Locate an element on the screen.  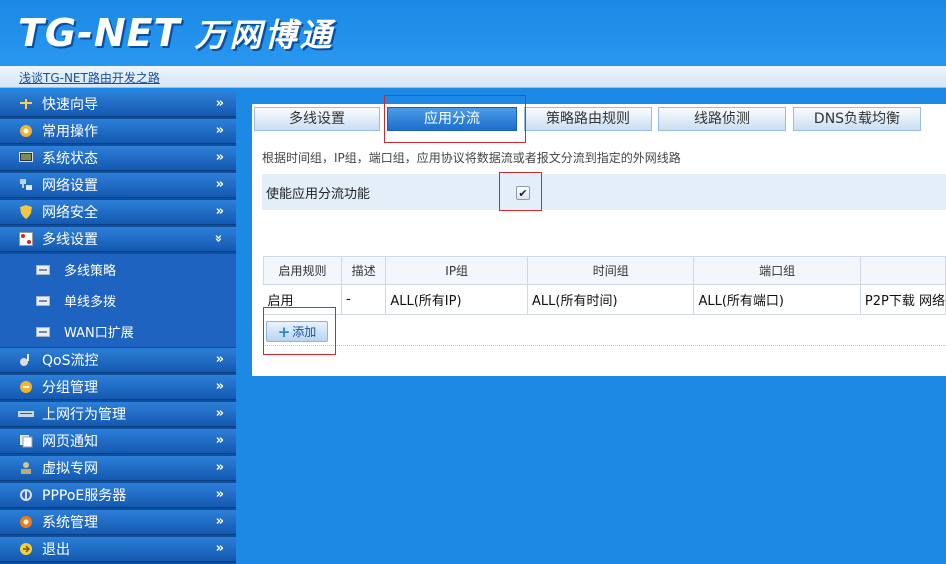
column-header: 描述 is located at coordinates (364, 270).